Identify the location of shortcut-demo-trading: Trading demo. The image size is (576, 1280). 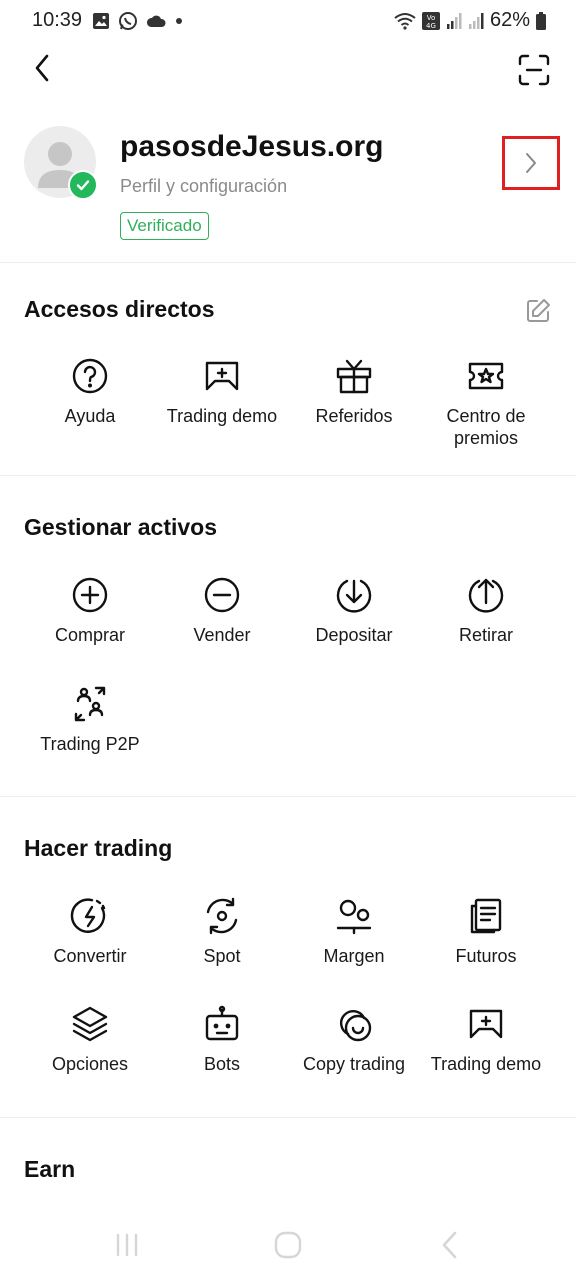
(222, 391).